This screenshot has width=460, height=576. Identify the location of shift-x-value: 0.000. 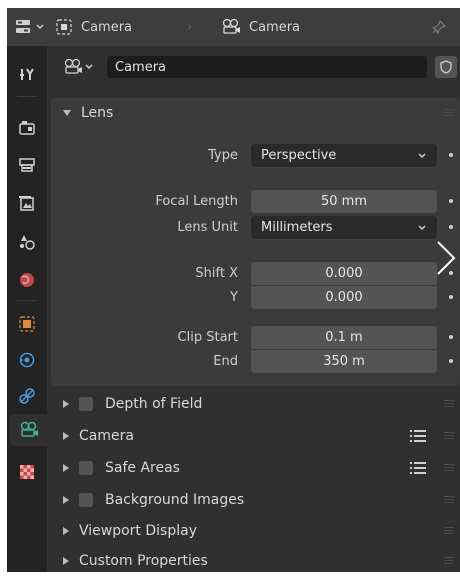
(344, 273).